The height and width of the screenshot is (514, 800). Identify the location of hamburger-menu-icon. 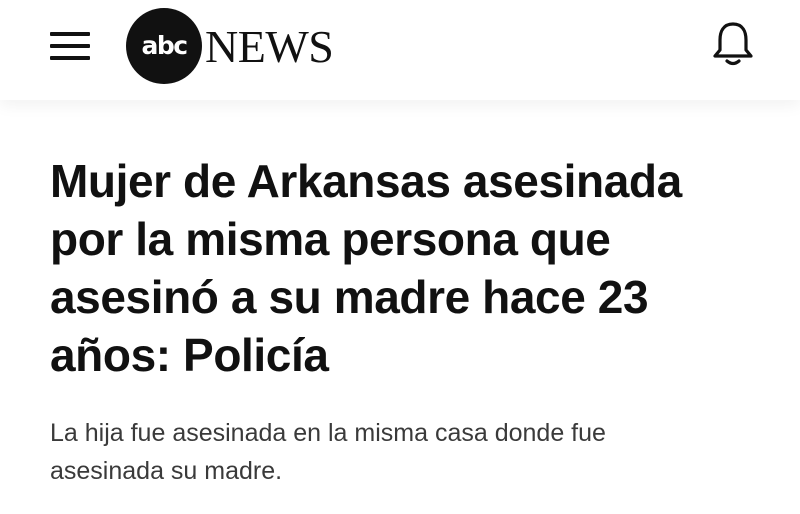
(70, 46).